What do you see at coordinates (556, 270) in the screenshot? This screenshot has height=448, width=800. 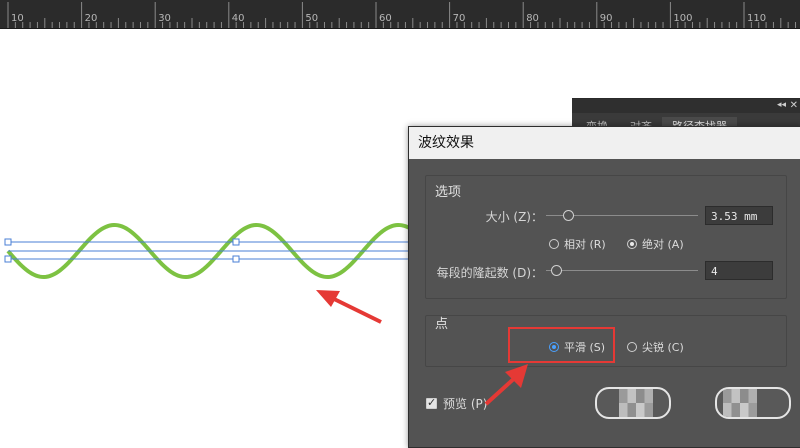 I see `ridges-slider-thumb` at bounding box center [556, 270].